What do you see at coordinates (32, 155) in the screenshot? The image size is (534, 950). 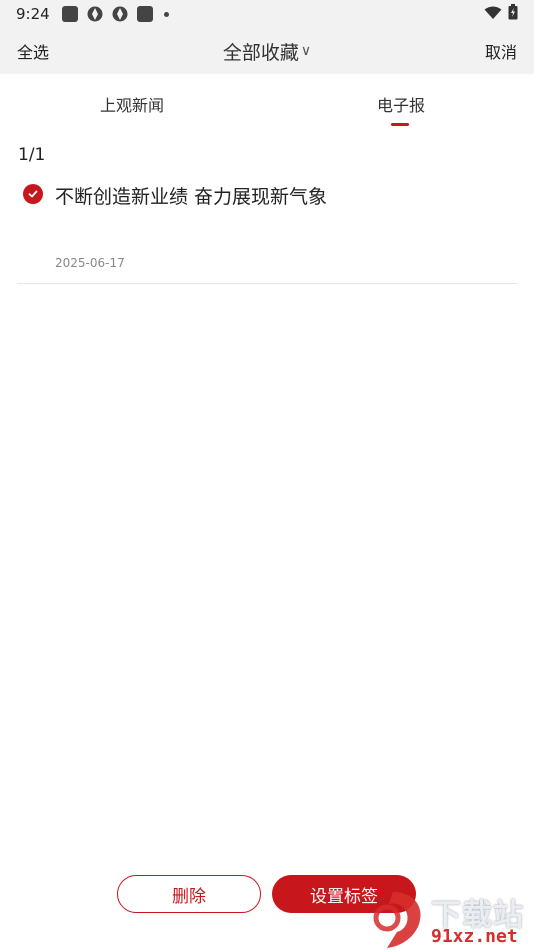 I see `item-counter: 1/1` at bounding box center [32, 155].